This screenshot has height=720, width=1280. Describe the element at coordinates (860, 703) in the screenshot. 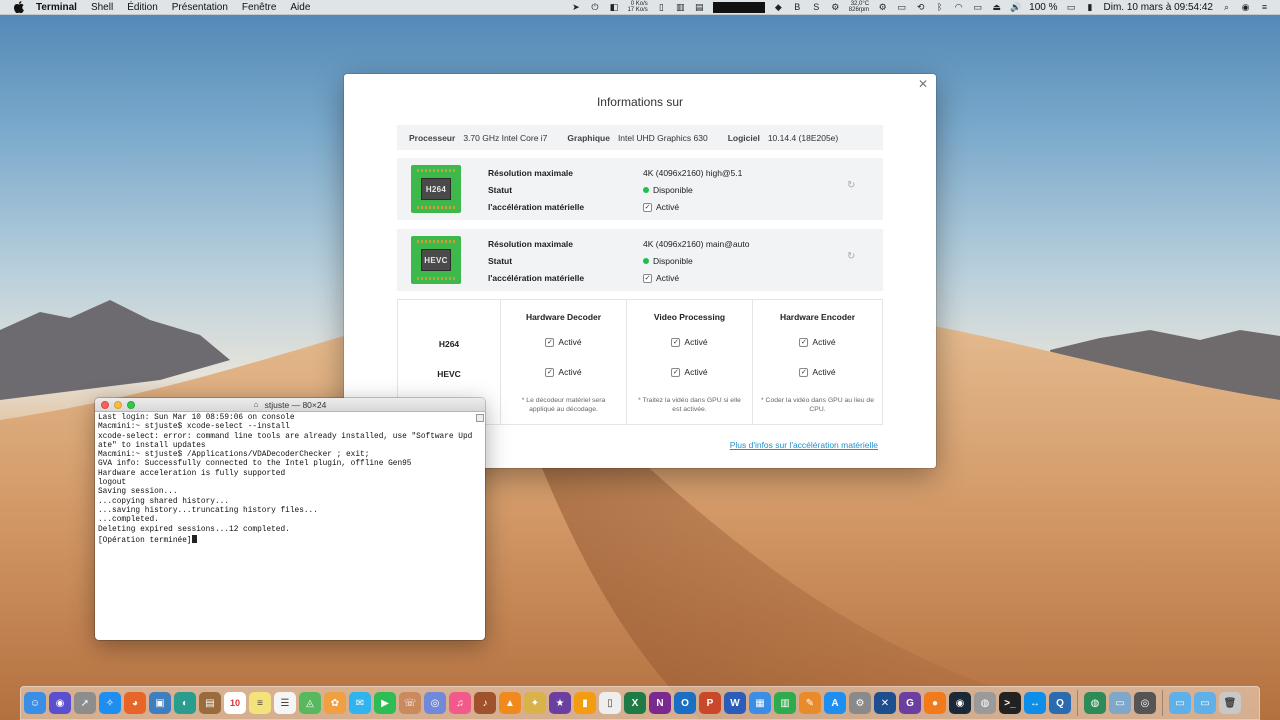

I see `prefs-icon: ⚙` at that location.